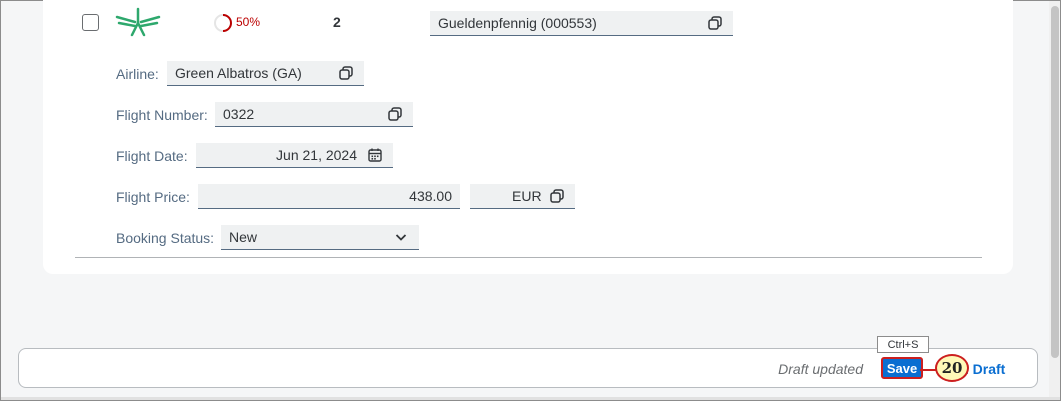  What do you see at coordinates (375, 155) in the screenshot?
I see `calendar-icon` at bounding box center [375, 155].